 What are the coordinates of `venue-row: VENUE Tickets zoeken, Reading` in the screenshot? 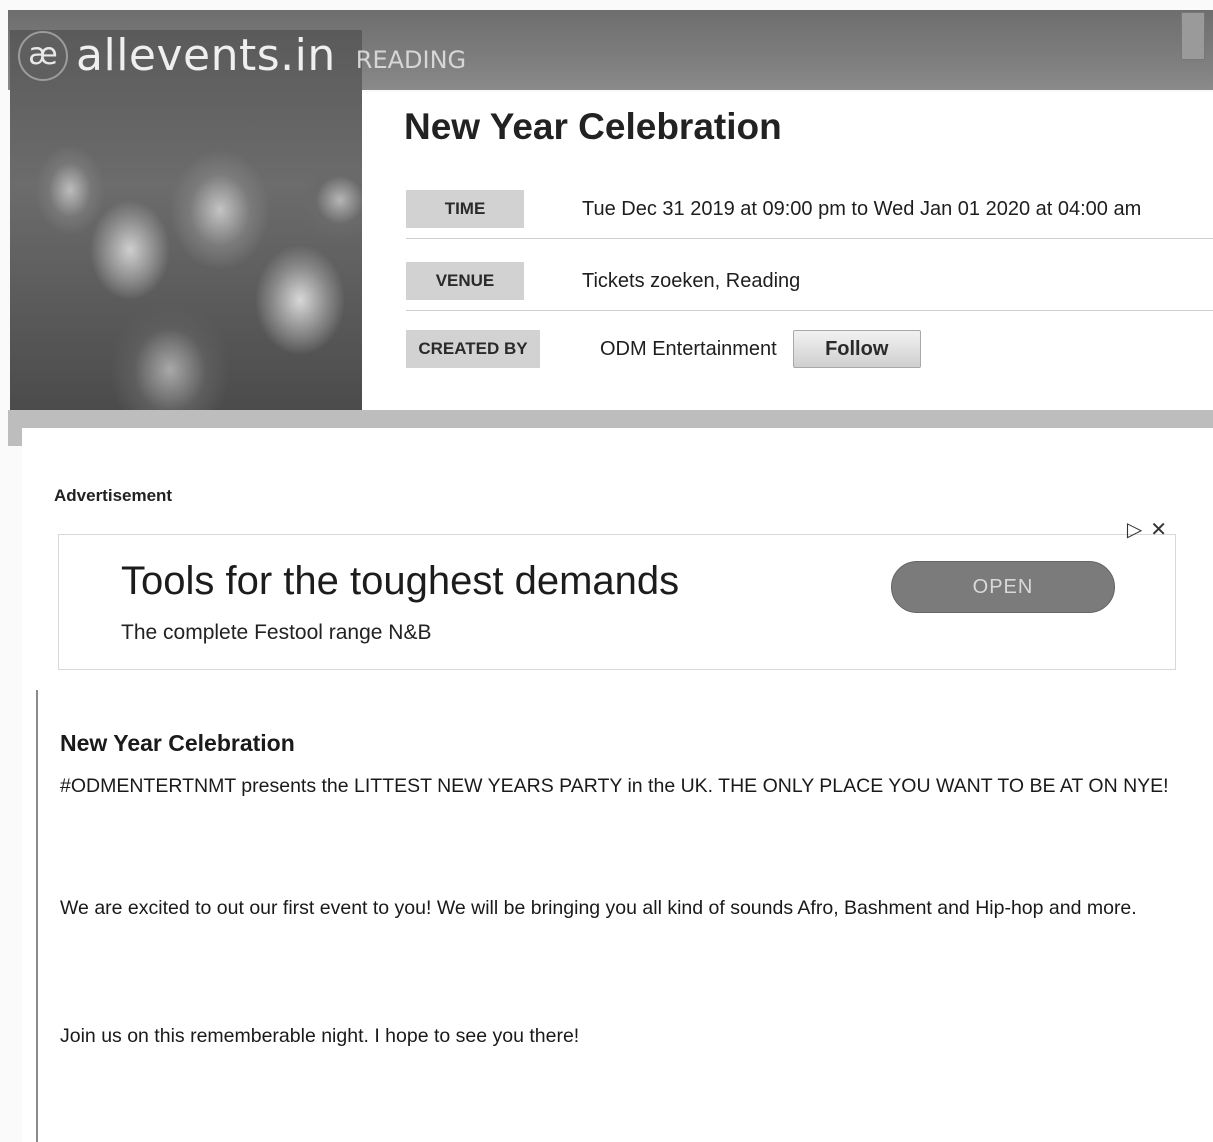 It's located at (603, 281).